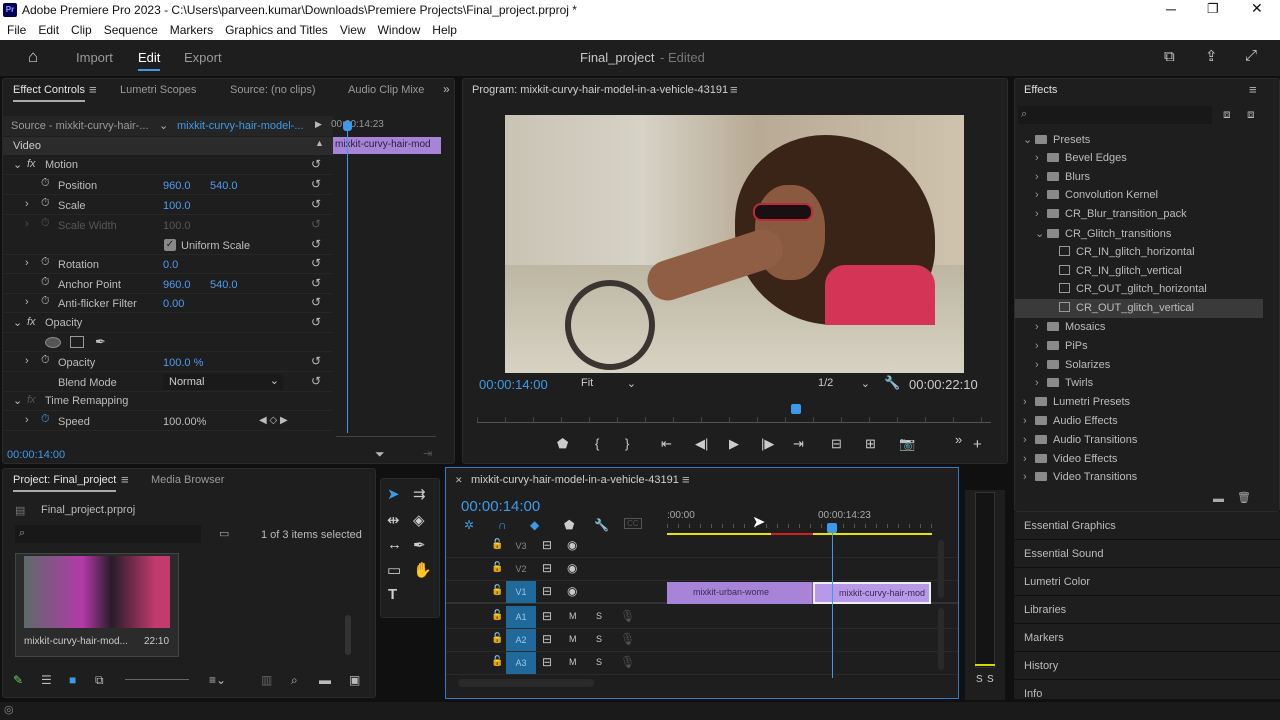 The image size is (1280, 720). What do you see at coordinates (979, 679) in the screenshot?
I see `solo-left-button: S` at bounding box center [979, 679].